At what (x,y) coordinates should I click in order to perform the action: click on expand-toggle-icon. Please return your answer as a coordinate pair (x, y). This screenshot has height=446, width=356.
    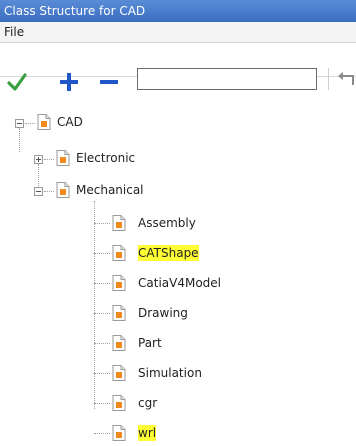
    Looking at the image, I should click on (38, 159).